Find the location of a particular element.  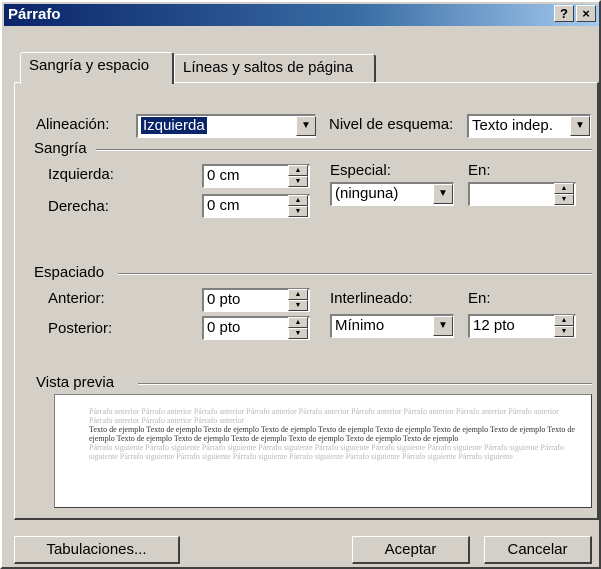

spacing-at-label: En: is located at coordinates (479, 298).